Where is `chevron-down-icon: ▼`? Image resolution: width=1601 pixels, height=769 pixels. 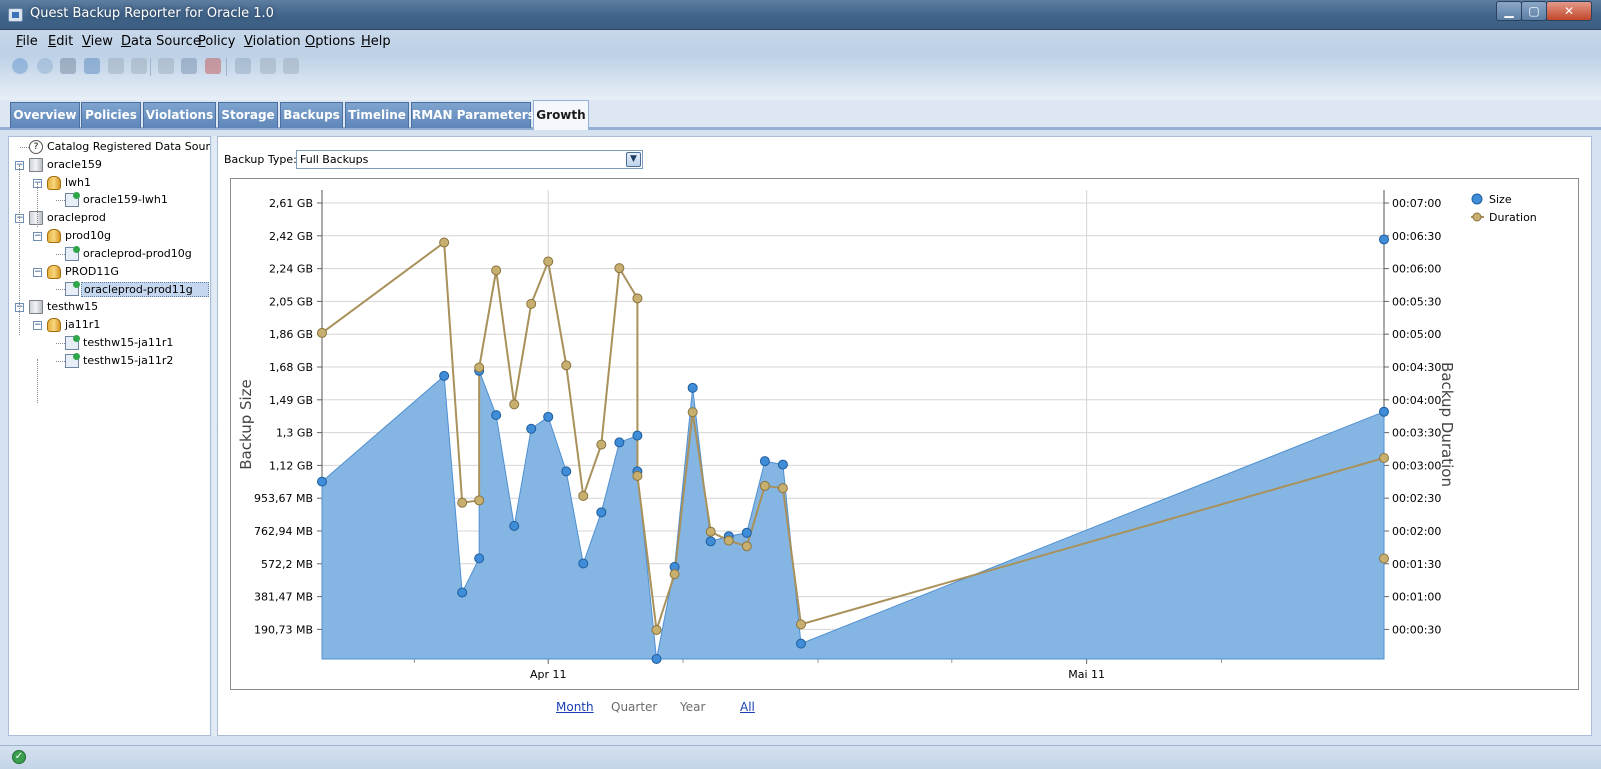 chevron-down-icon: ▼ is located at coordinates (633, 159).